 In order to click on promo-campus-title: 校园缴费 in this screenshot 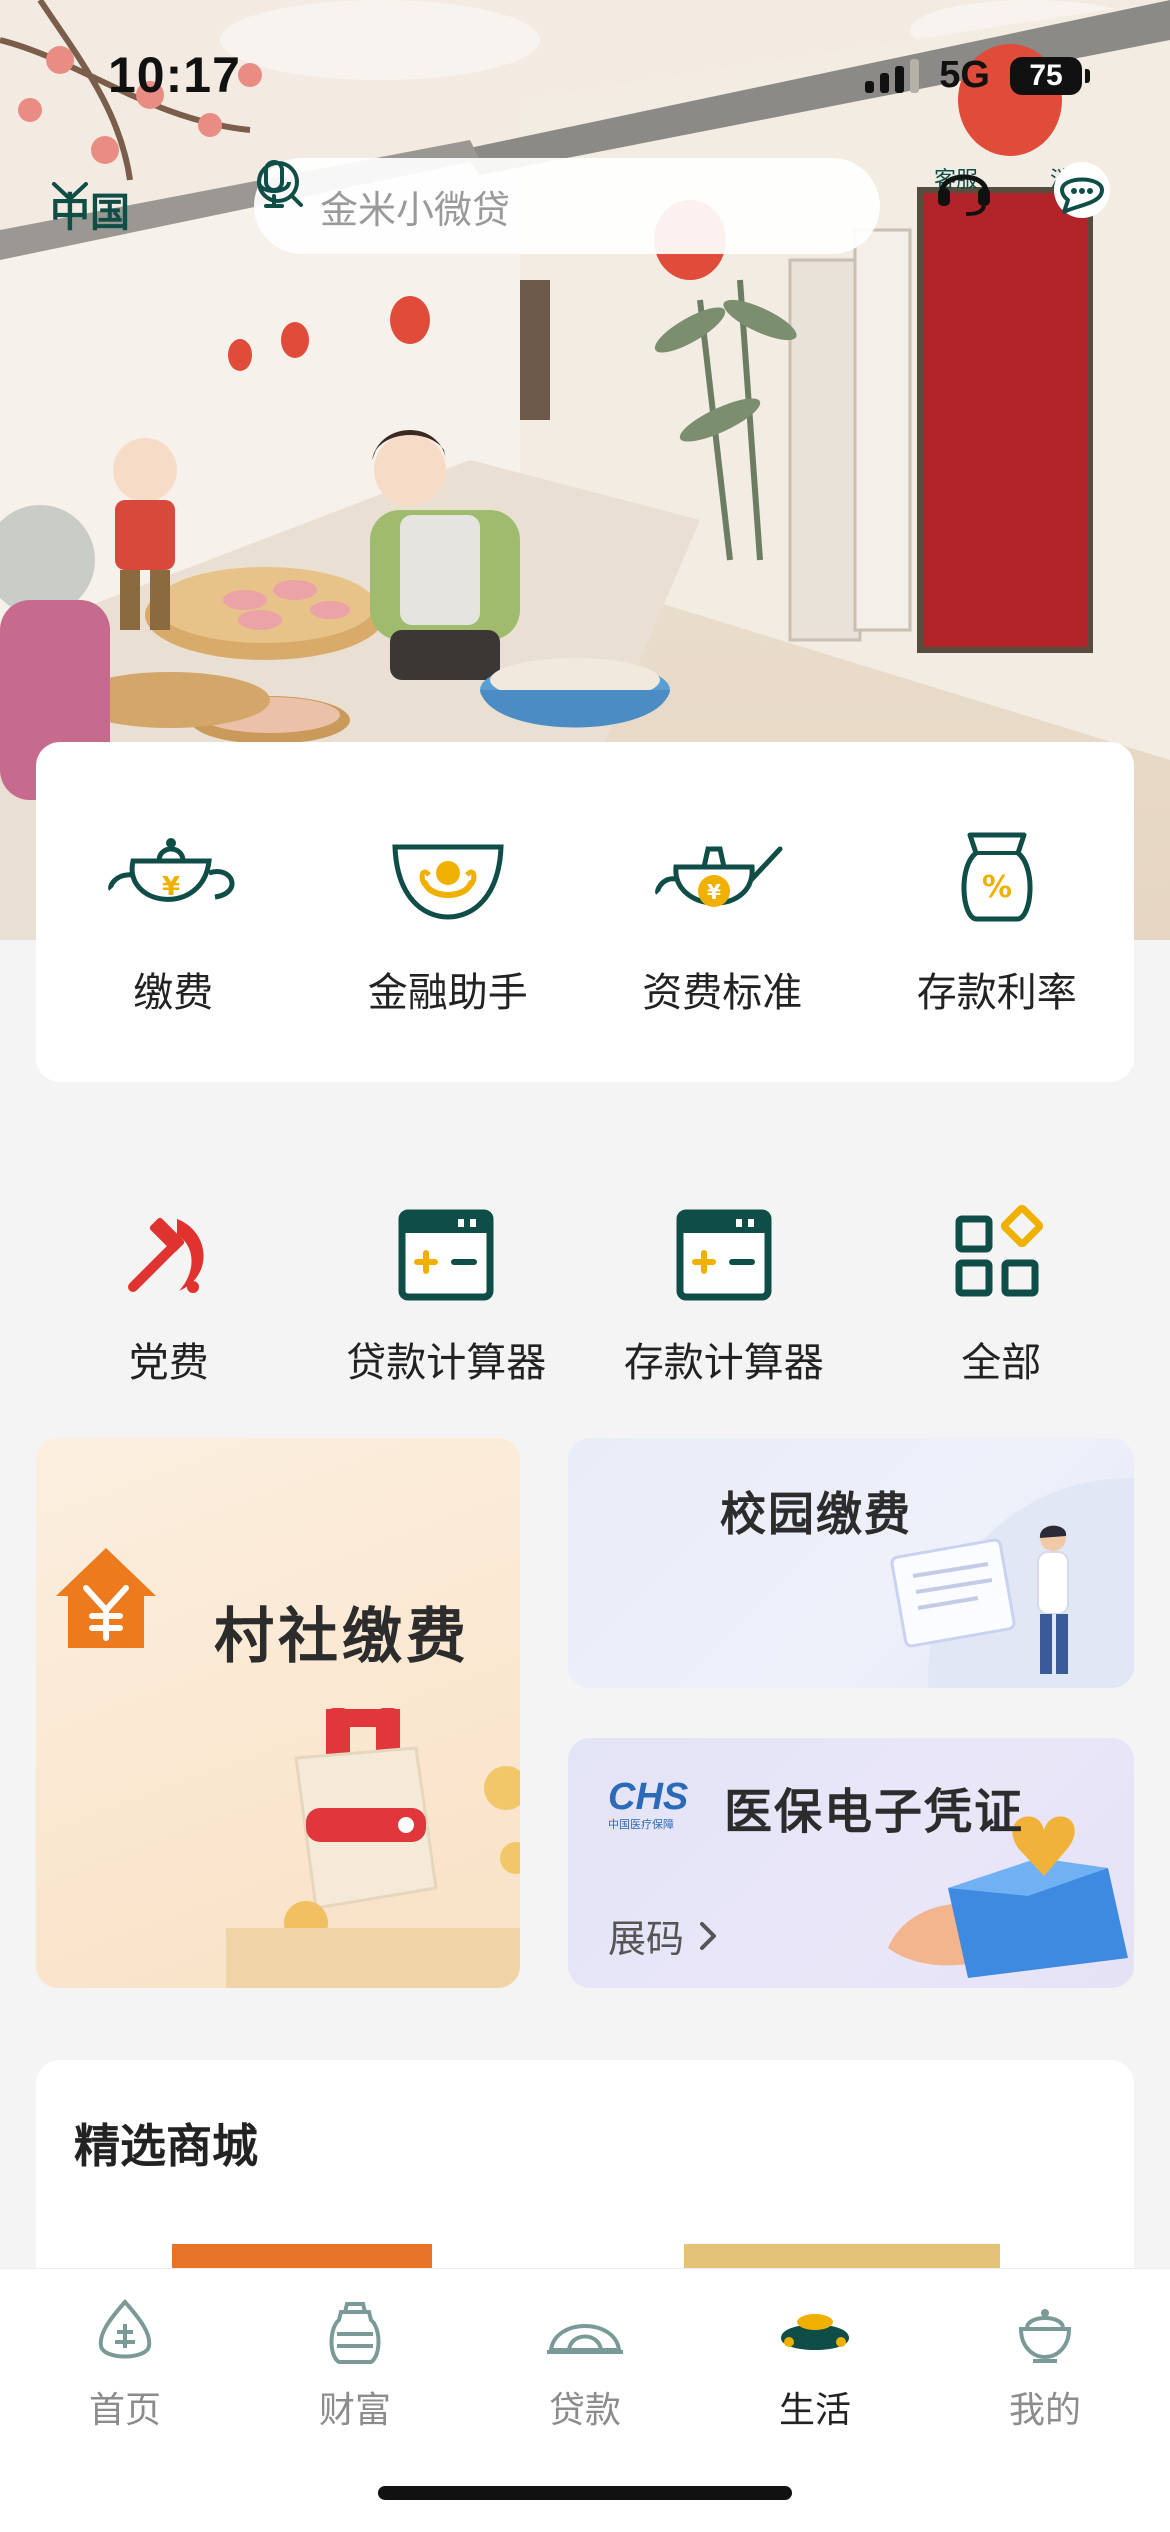, I will do `click(816, 1514)`.